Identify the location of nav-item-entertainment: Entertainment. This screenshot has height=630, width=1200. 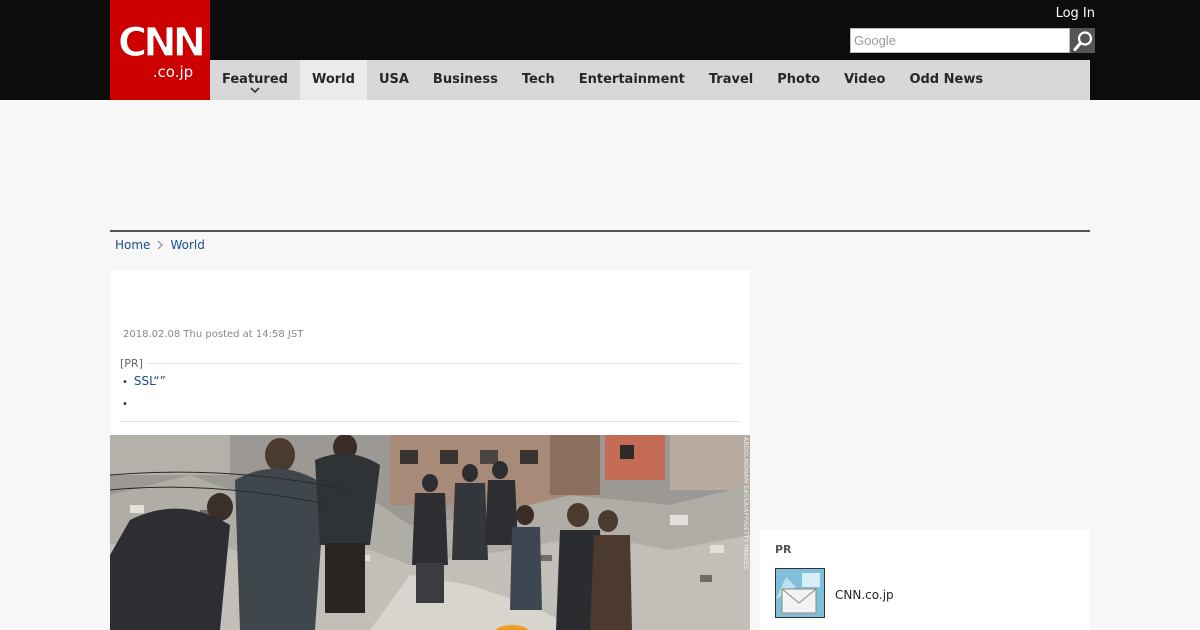
(632, 80).